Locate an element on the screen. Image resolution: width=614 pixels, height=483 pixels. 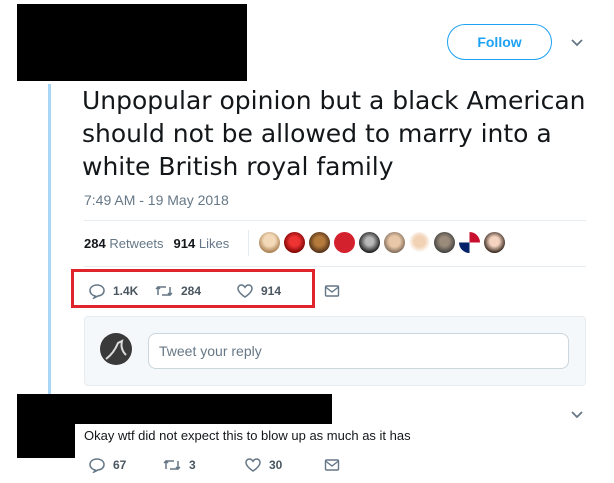
actions-highlight-box is located at coordinates (193, 288).